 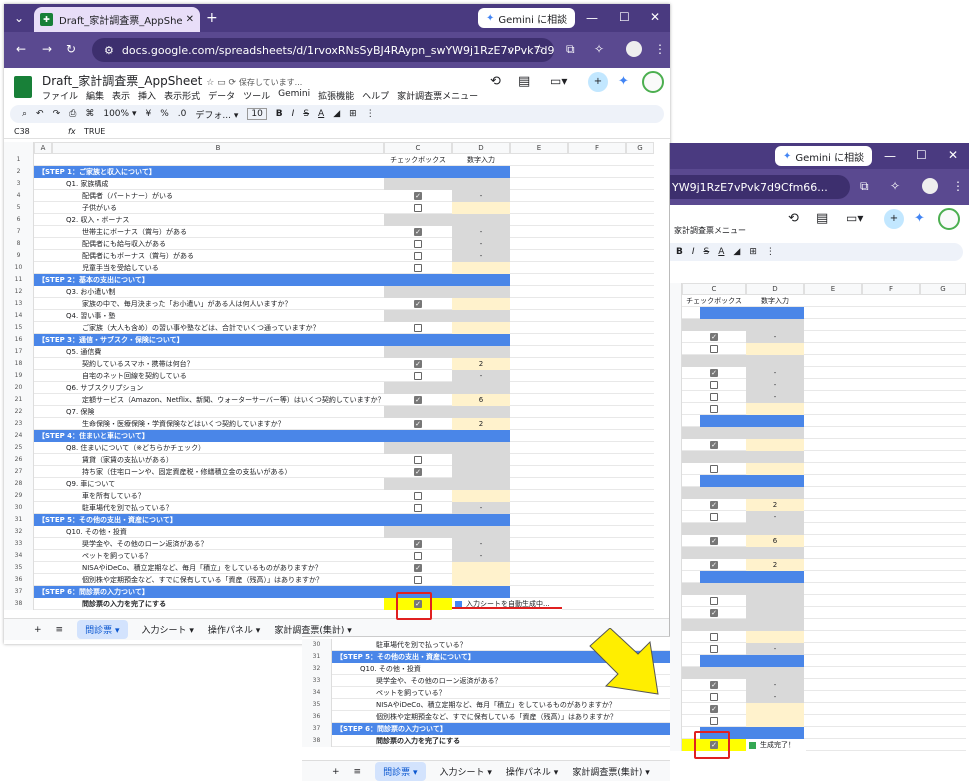 What do you see at coordinates (19, 280) in the screenshot?
I see `row-number: 11` at bounding box center [19, 280].